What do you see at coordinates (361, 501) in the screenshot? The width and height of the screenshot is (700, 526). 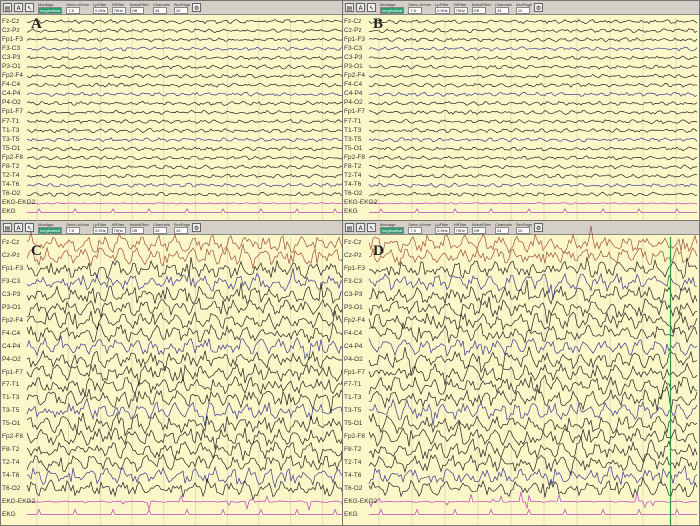 I see `channel-label: EKG-EKG2` at bounding box center [361, 501].